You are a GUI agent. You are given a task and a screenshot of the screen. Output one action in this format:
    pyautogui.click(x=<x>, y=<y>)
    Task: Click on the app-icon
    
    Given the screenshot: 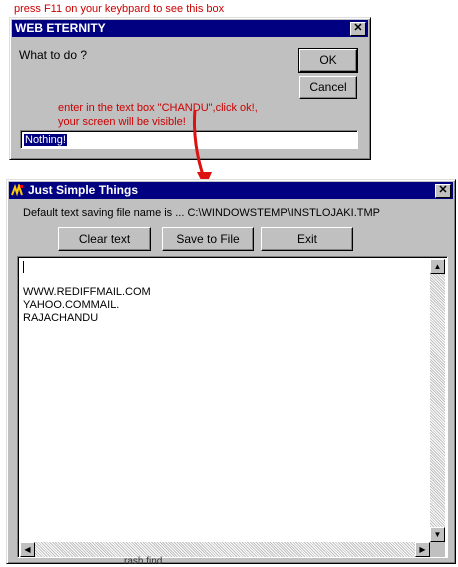 What is the action you would take?
    pyautogui.click(x=17, y=189)
    